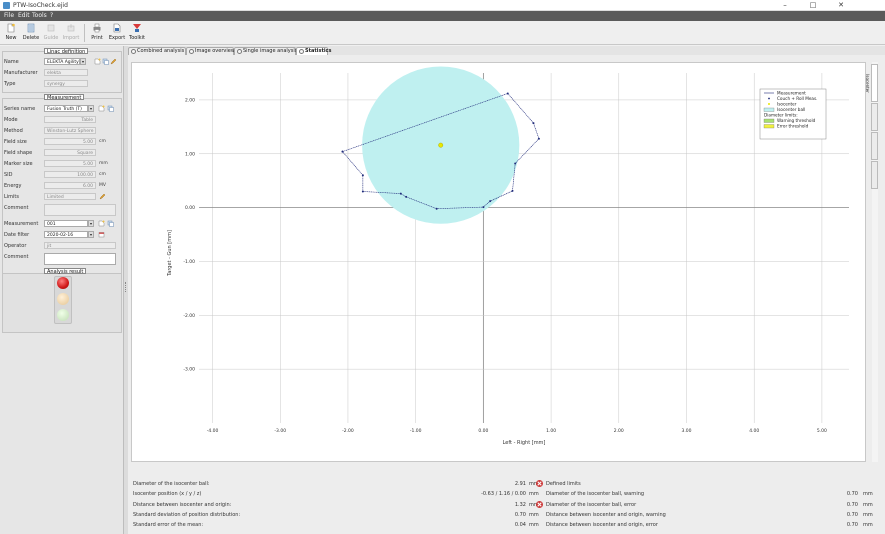 This screenshot has width=885, height=534. What do you see at coordinates (20, 109) in the screenshot?
I see `series-name-label: Series name` at bounding box center [20, 109].